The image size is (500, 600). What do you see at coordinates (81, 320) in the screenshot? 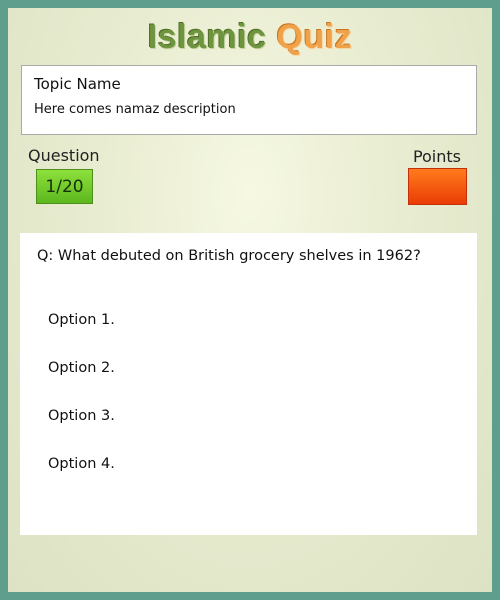
I see `option-1: Option 1.` at bounding box center [81, 320].